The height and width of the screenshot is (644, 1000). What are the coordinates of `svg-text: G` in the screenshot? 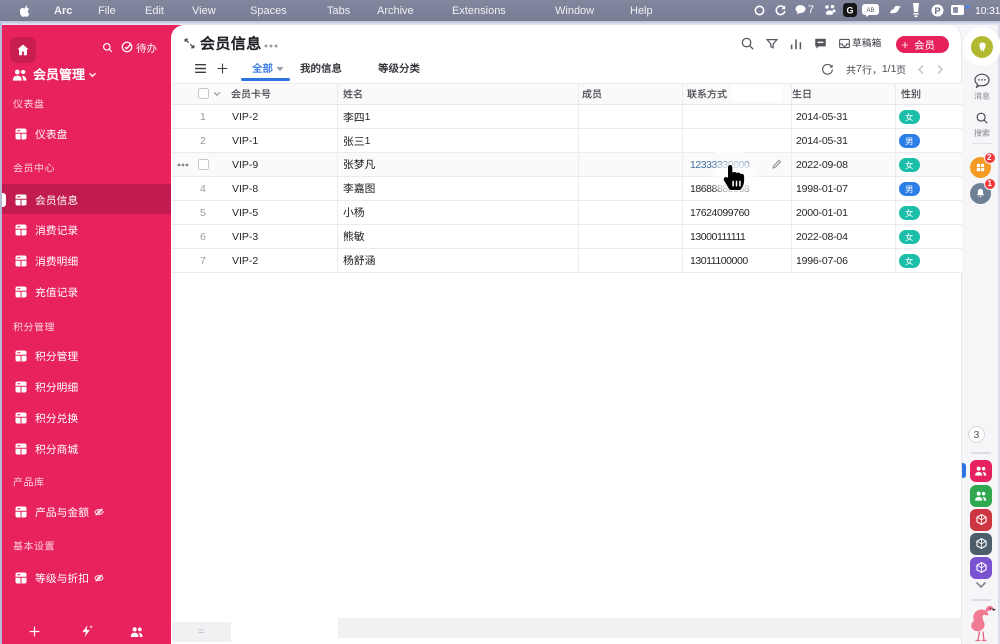 It's located at (849, 11).